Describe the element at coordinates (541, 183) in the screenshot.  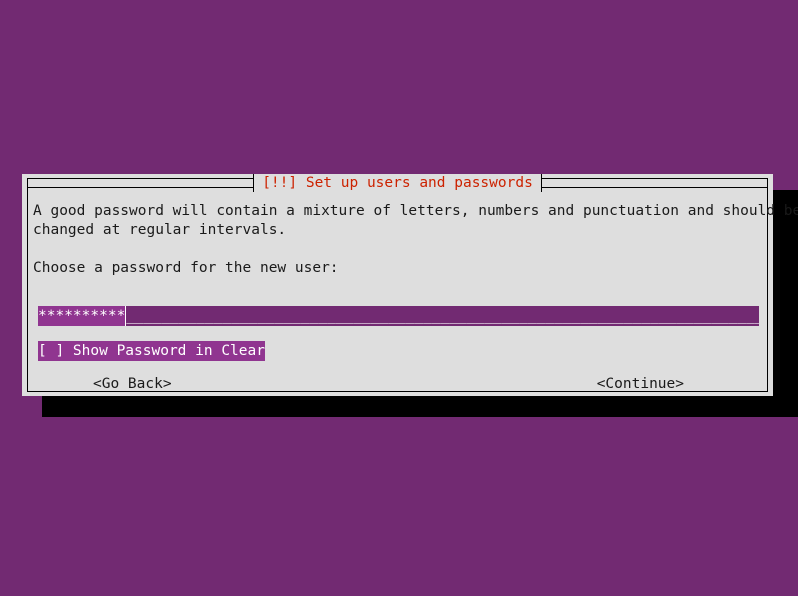
I see `title-tick-right` at that location.